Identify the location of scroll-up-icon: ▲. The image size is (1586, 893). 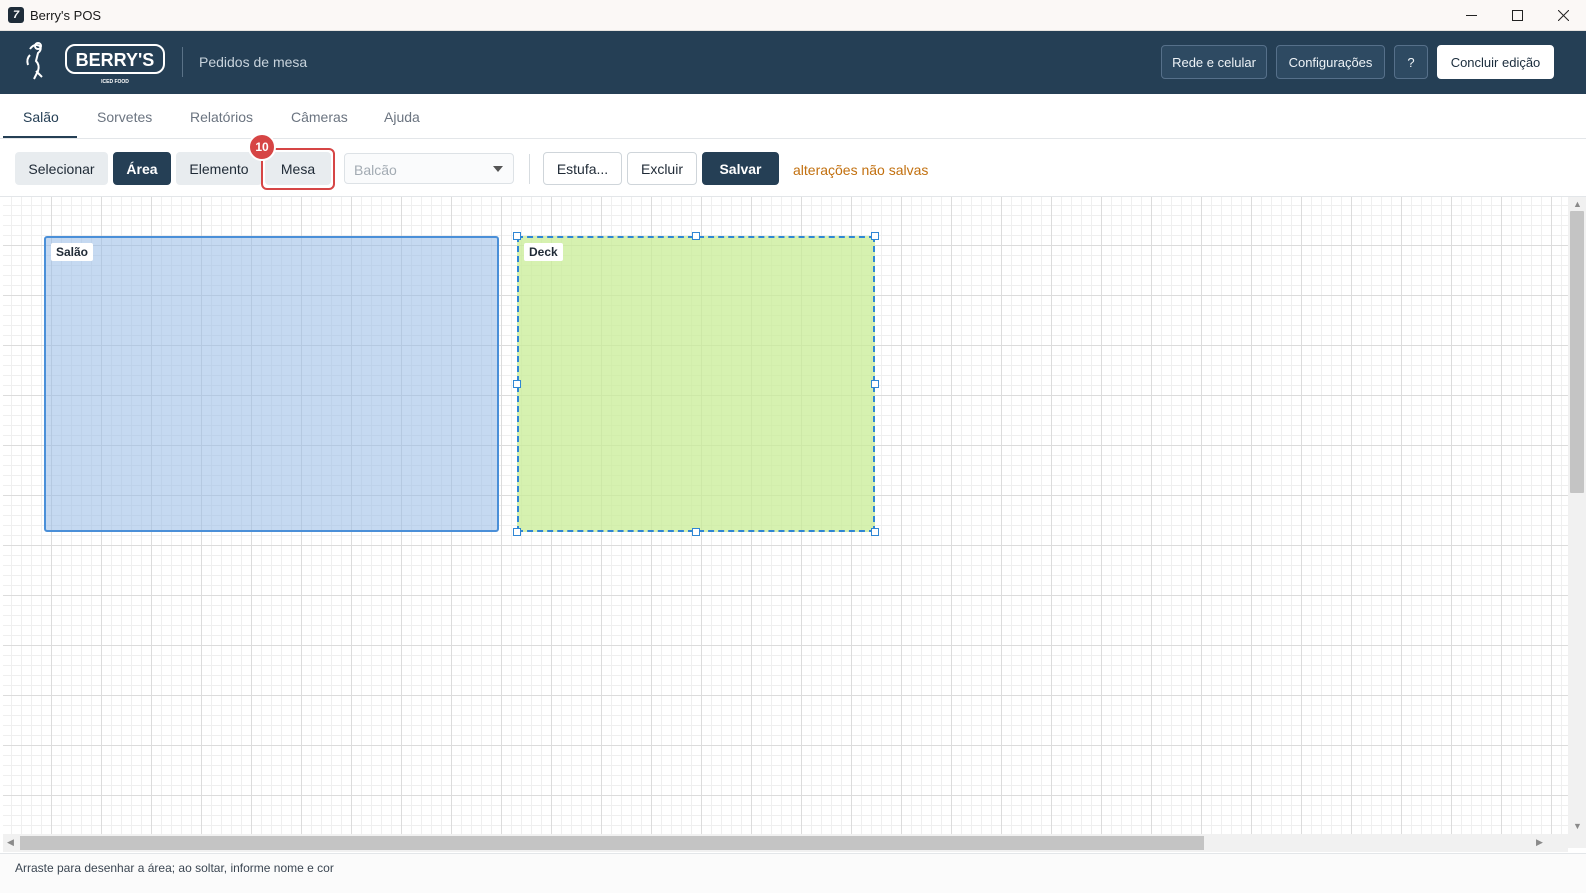
(1577, 204).